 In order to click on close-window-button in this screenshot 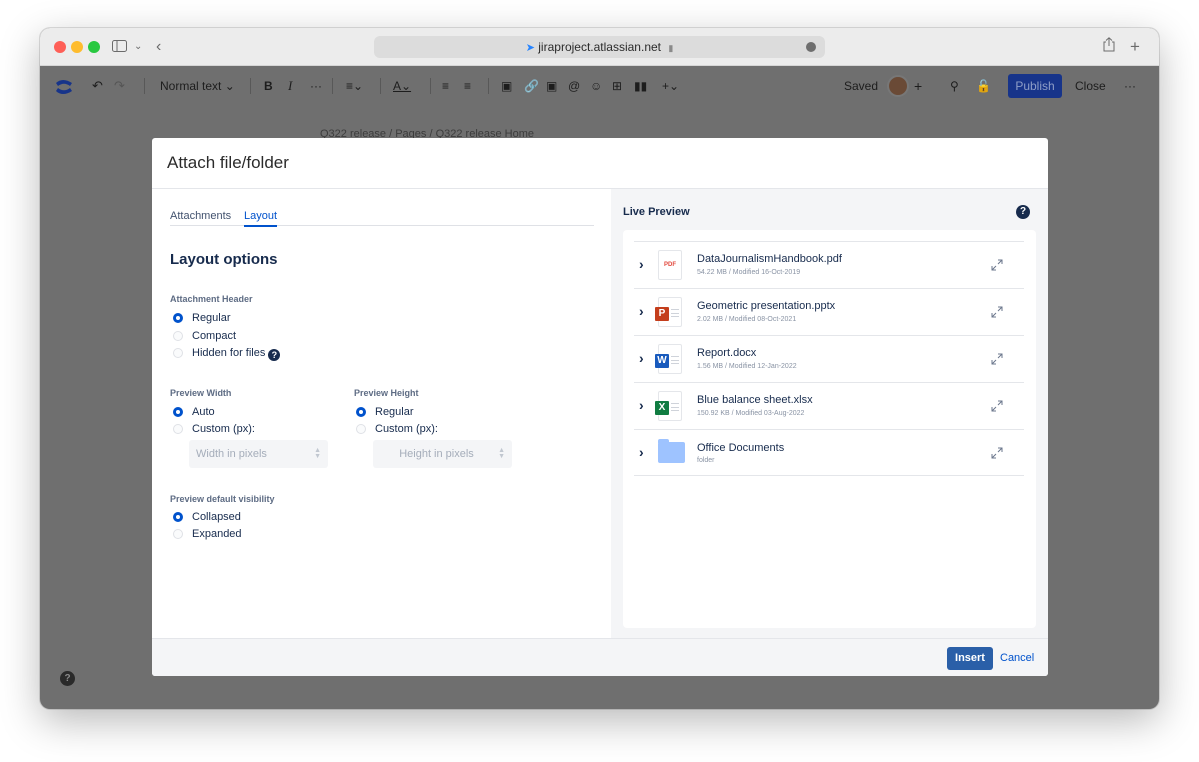, I will do `click(60, 47)`.